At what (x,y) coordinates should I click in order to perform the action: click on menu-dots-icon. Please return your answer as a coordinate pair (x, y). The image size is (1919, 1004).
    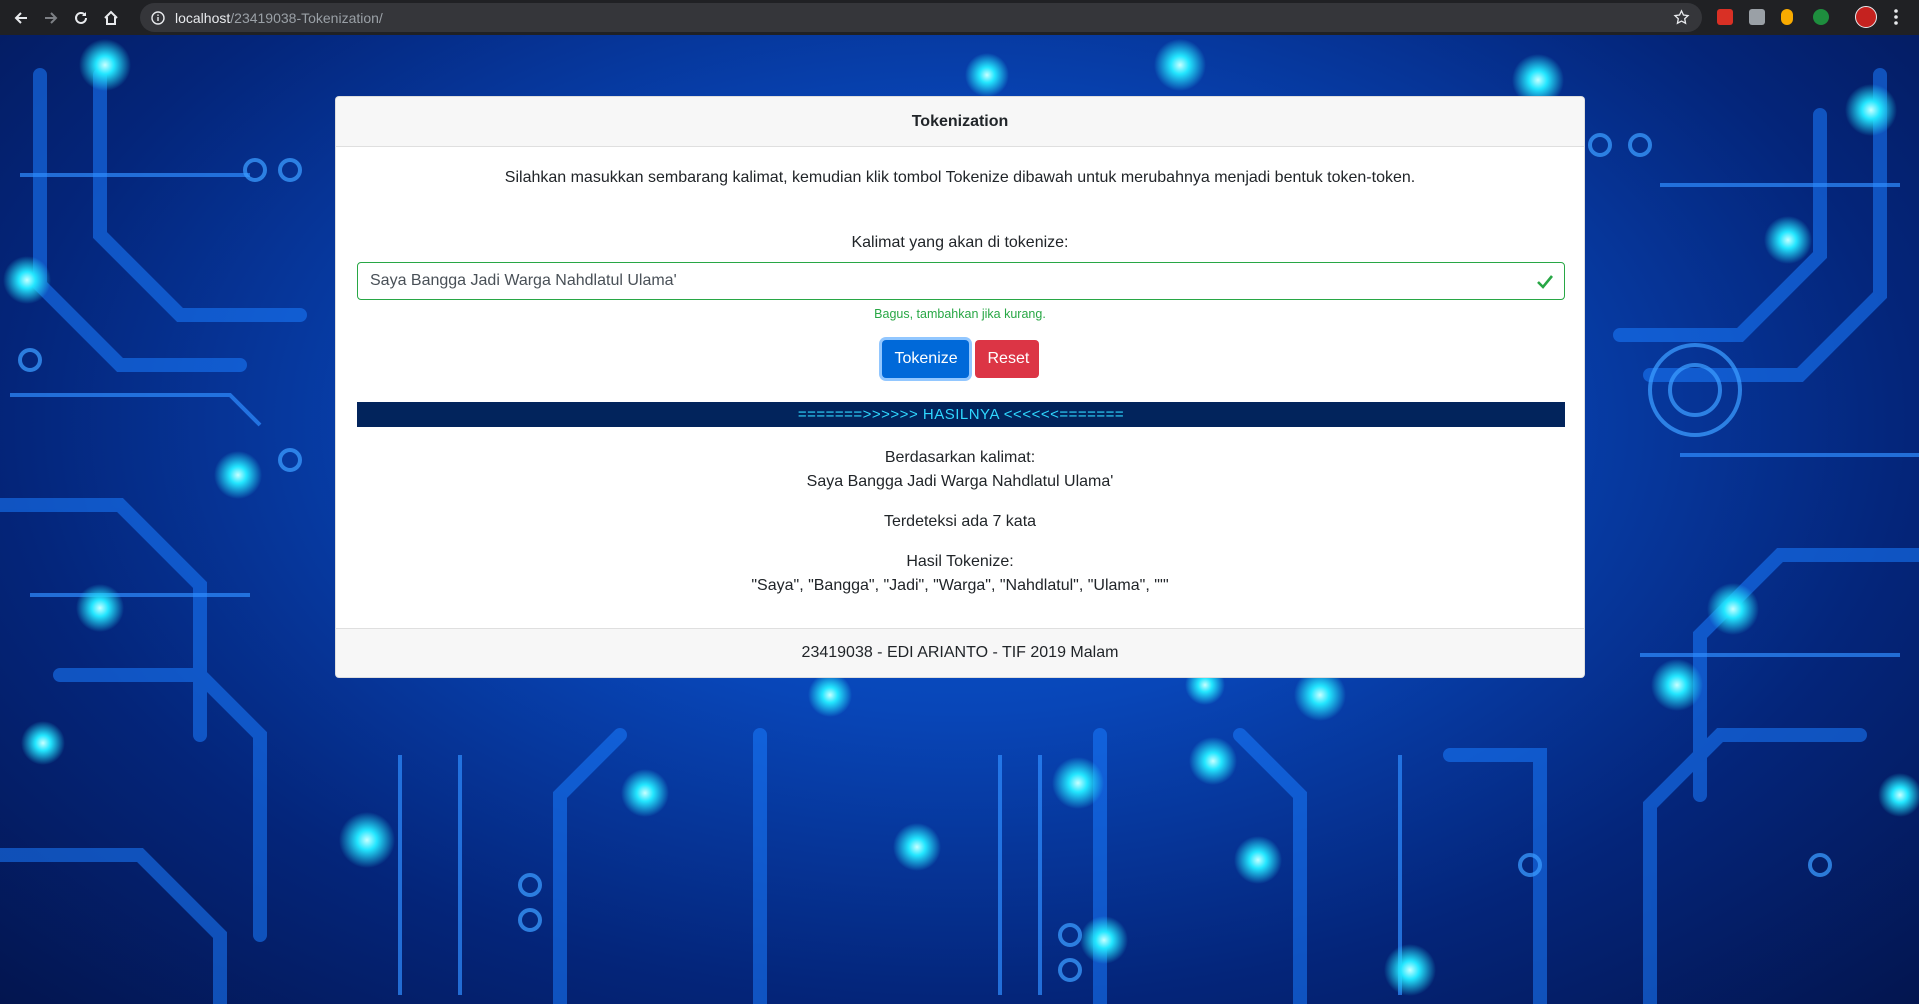
    Looking at the image, I should click on (1896, 17).